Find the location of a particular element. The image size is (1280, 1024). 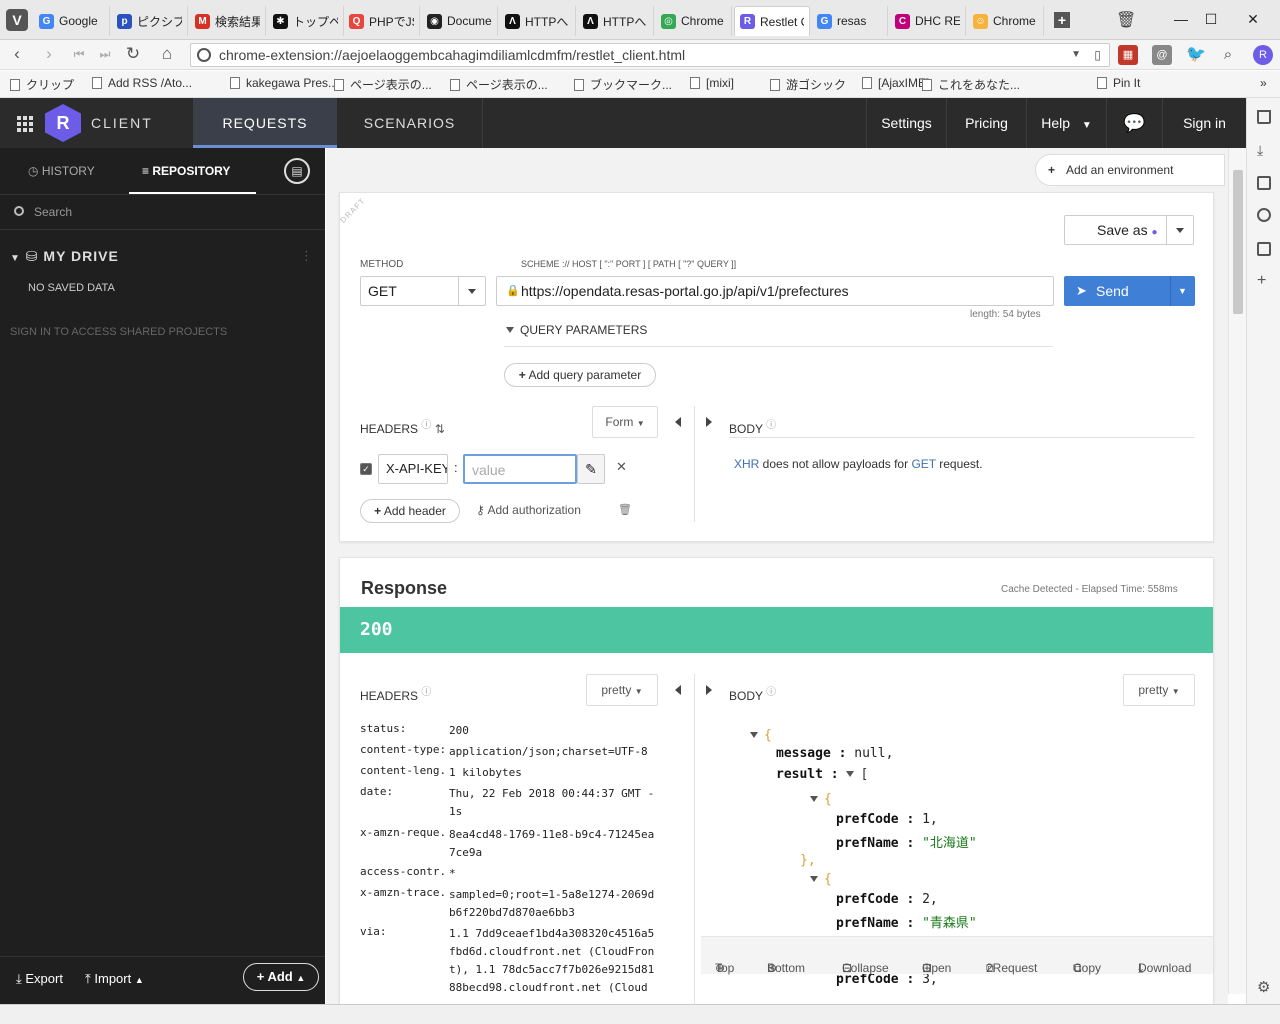

profile-icon: R is located at coordinates (1263, 55).